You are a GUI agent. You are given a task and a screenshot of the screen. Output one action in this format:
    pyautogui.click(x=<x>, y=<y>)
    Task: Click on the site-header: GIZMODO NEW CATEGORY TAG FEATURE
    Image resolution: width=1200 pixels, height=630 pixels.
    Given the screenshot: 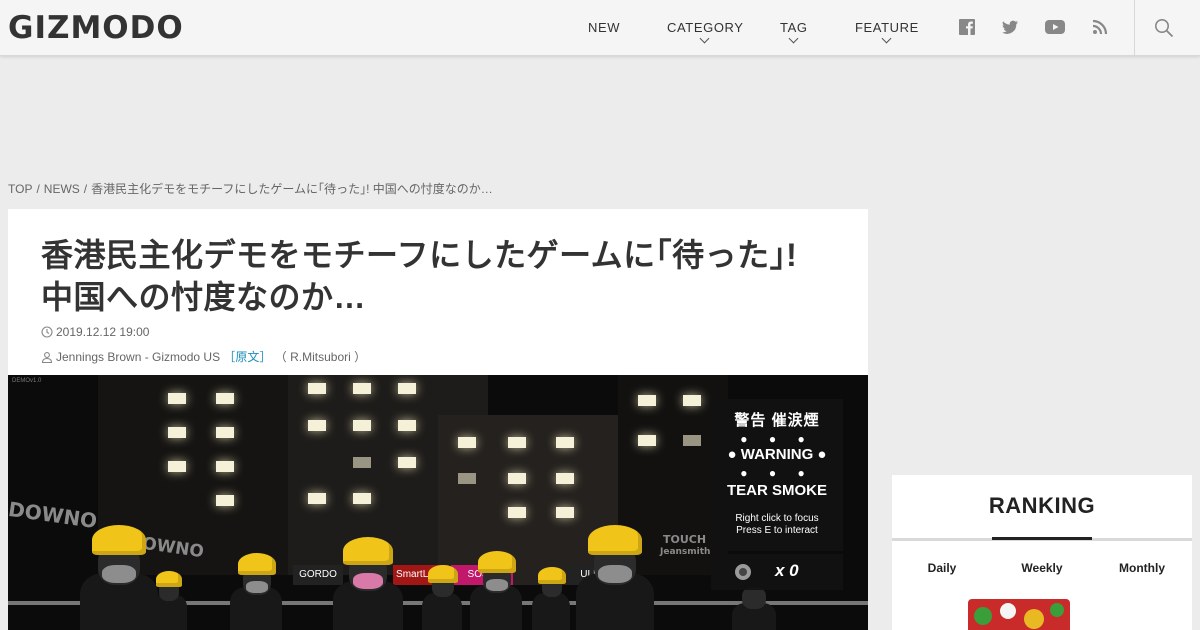 What is the action you would take?
    pyautogui.click(x=600, y=28)
    